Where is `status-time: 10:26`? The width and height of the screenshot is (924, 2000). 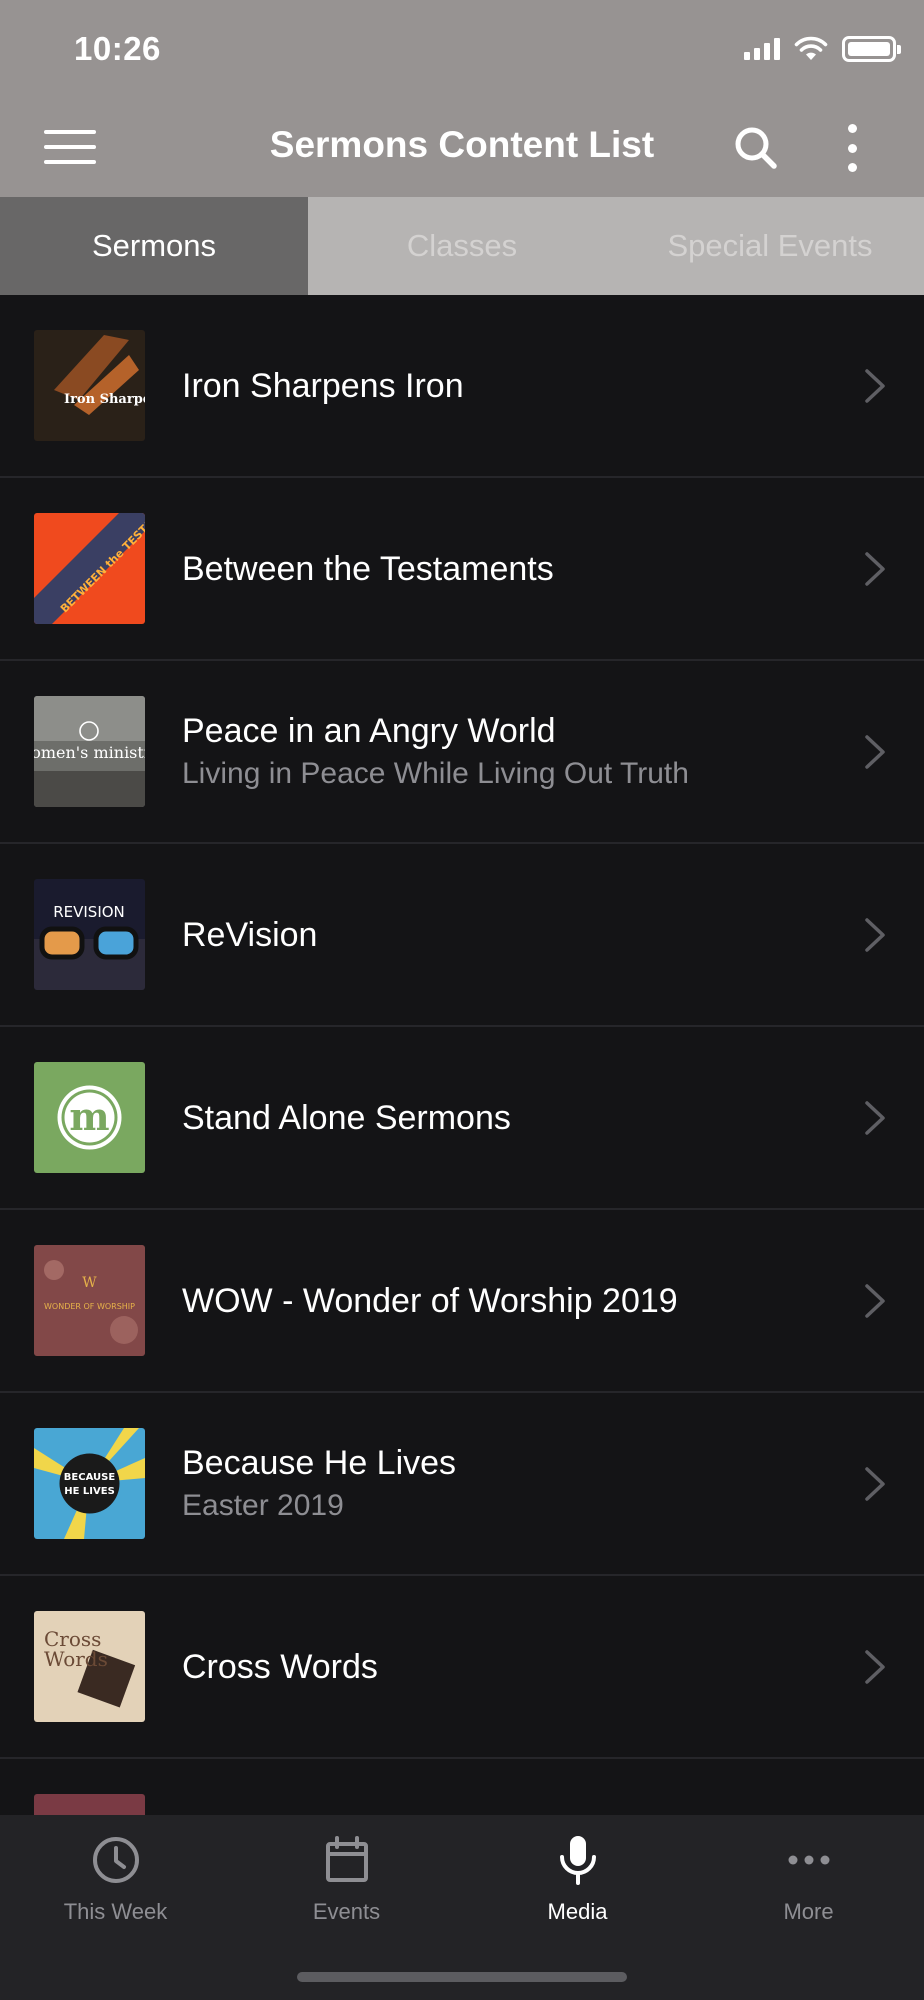
status-time: 10:26 is located at coordinates (117, 48).